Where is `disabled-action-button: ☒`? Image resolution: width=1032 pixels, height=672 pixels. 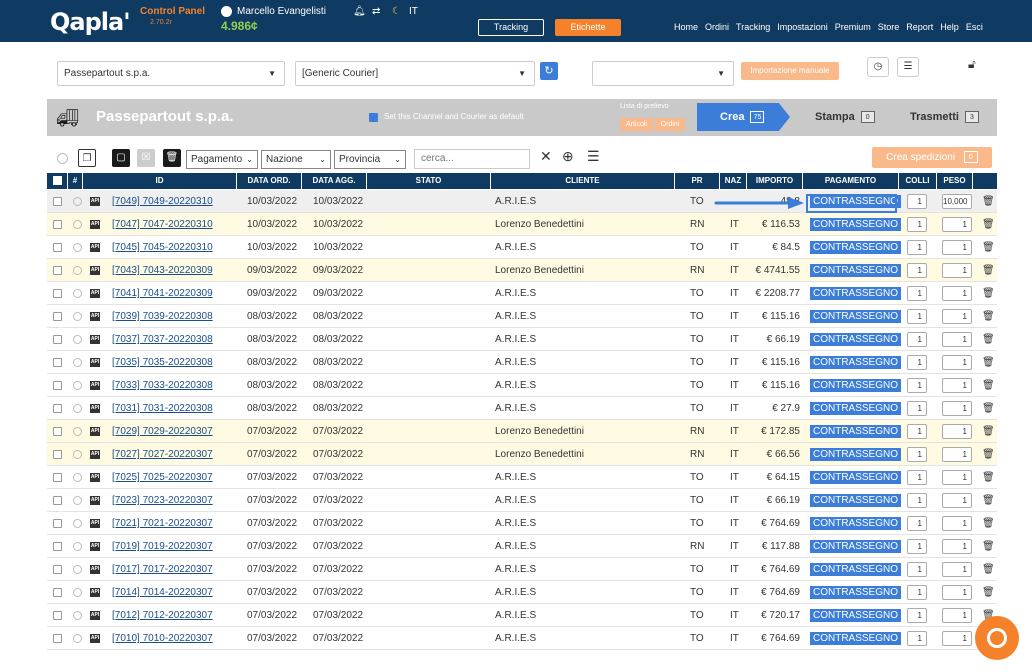
disabled-action-button: ☒ is located at coordinates (146, 158).